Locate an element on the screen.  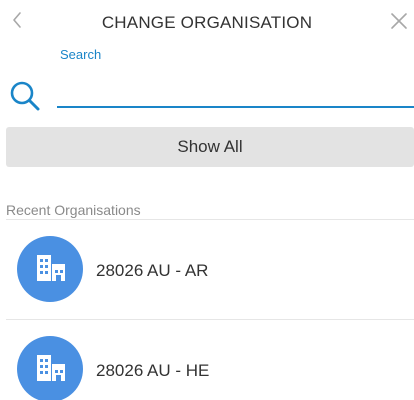
org-name: 28026 AU - AR is located at coordinates (152, 270).